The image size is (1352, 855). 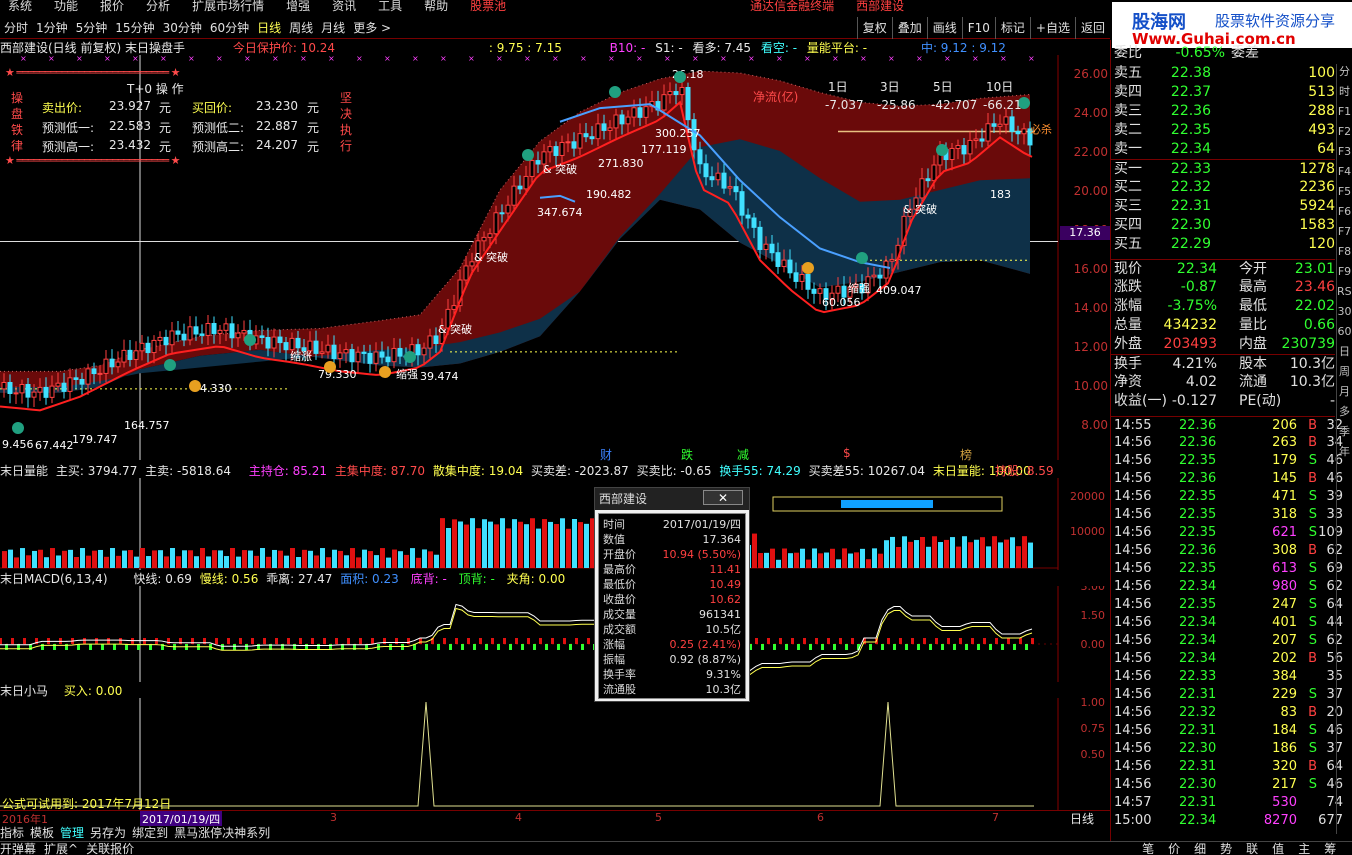 I want to click on orderbook-row: 卖四 22.37 513, so click(x=1223, y=92).